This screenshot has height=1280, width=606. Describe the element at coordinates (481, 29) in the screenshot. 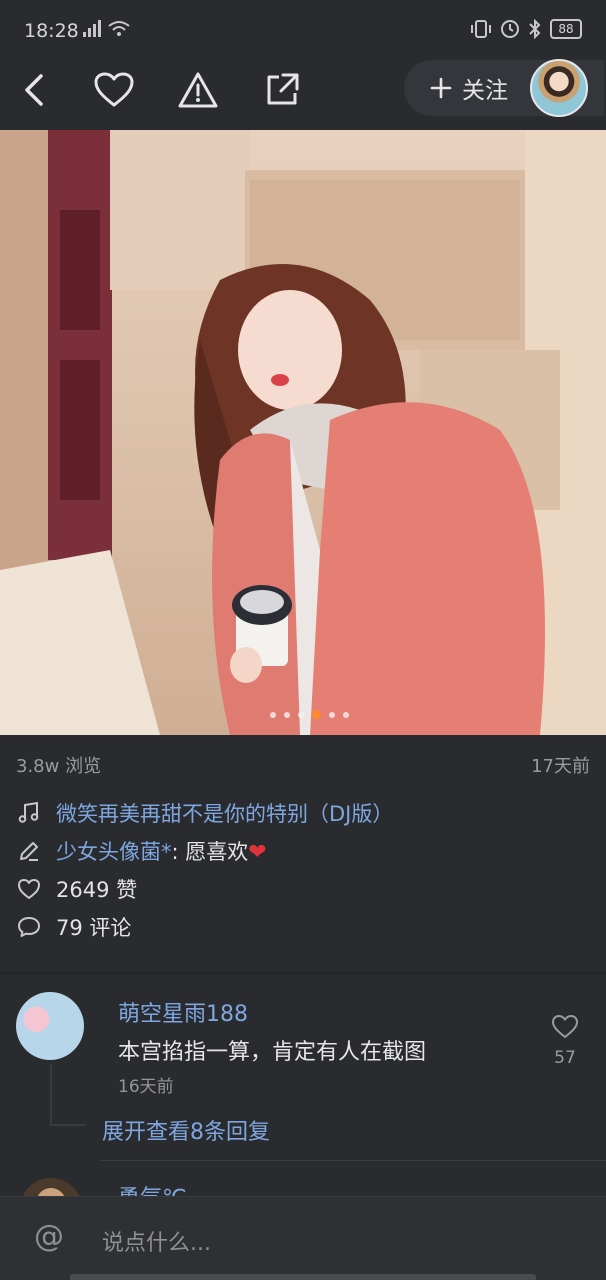

I see `vibrate-icon` at that location.